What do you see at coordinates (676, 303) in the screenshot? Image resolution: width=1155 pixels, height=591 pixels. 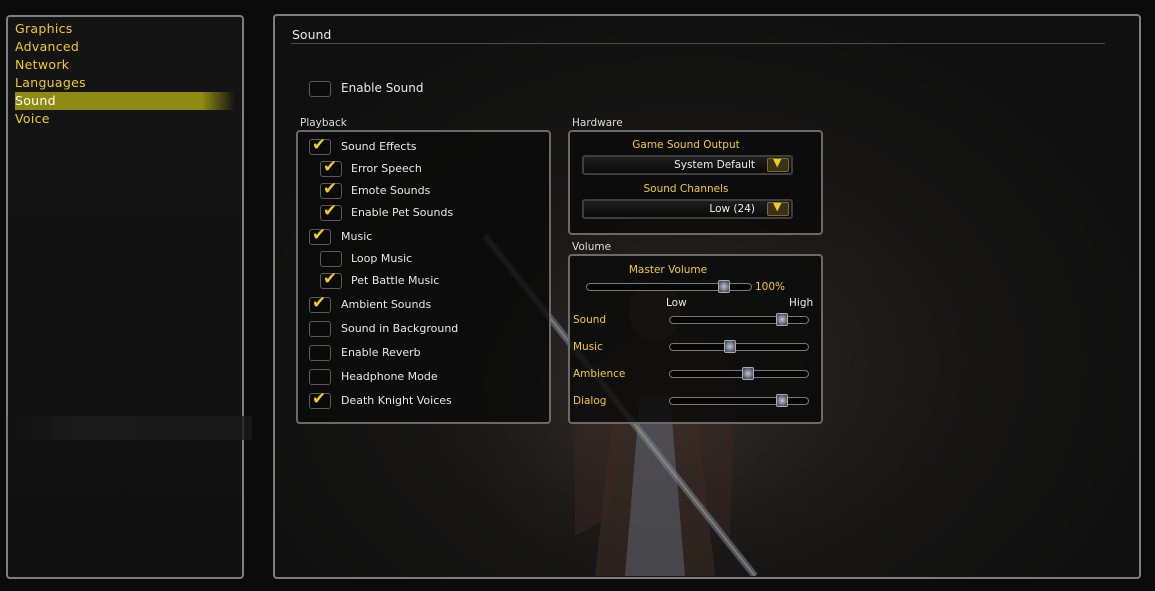 I see `low-label: Low` at bounding box center [676, 303].